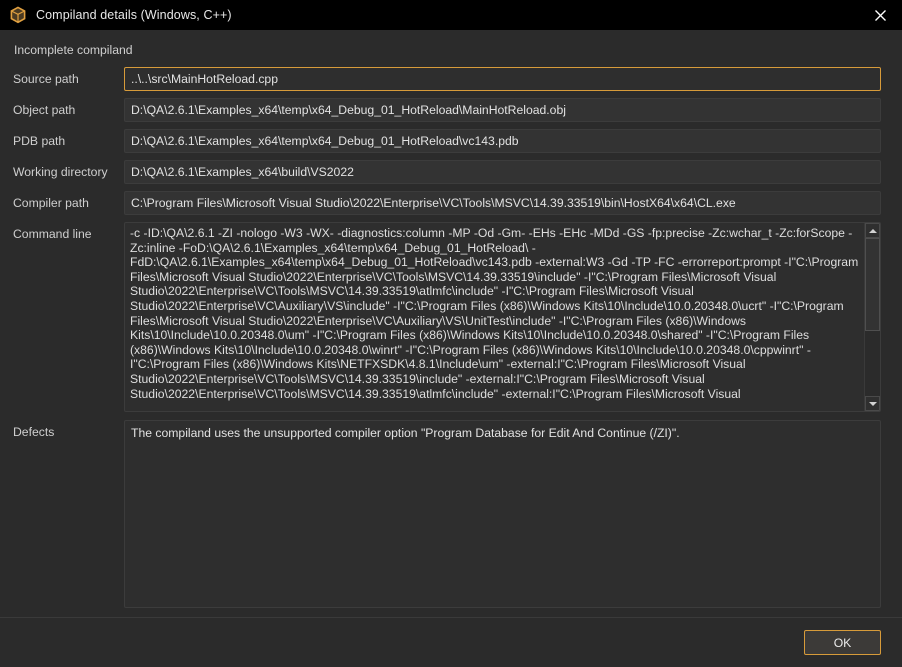 This screenshot has height=667, width=902. I want to click on close-button, so click(880, 15).